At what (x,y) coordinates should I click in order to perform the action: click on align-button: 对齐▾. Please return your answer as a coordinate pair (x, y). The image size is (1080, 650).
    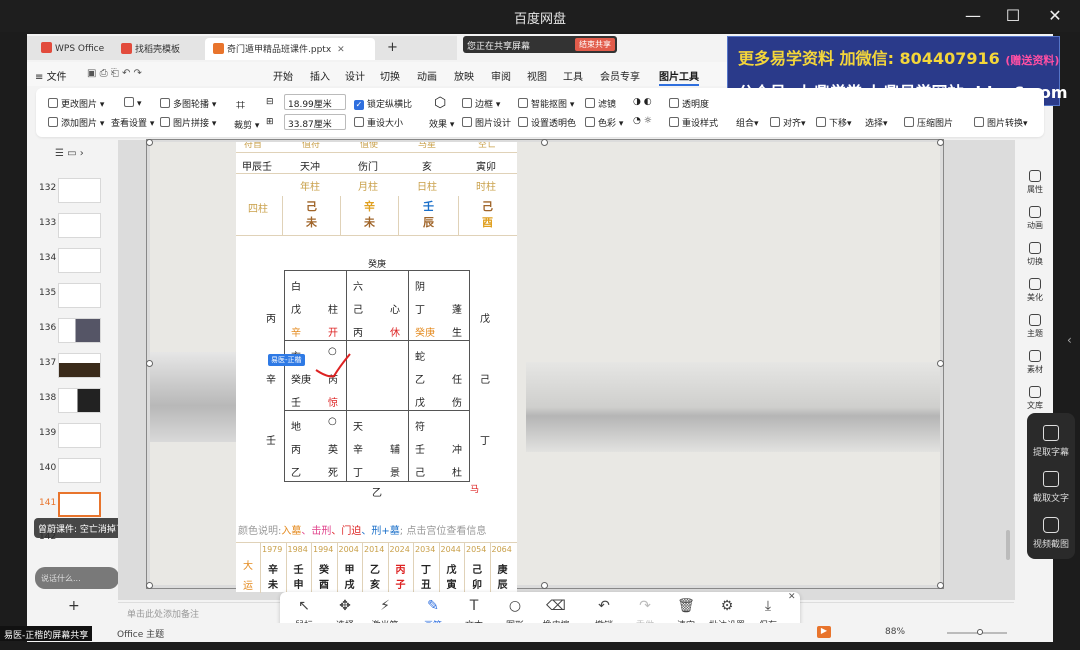
    Looking at the image, I should click on (788, 122).